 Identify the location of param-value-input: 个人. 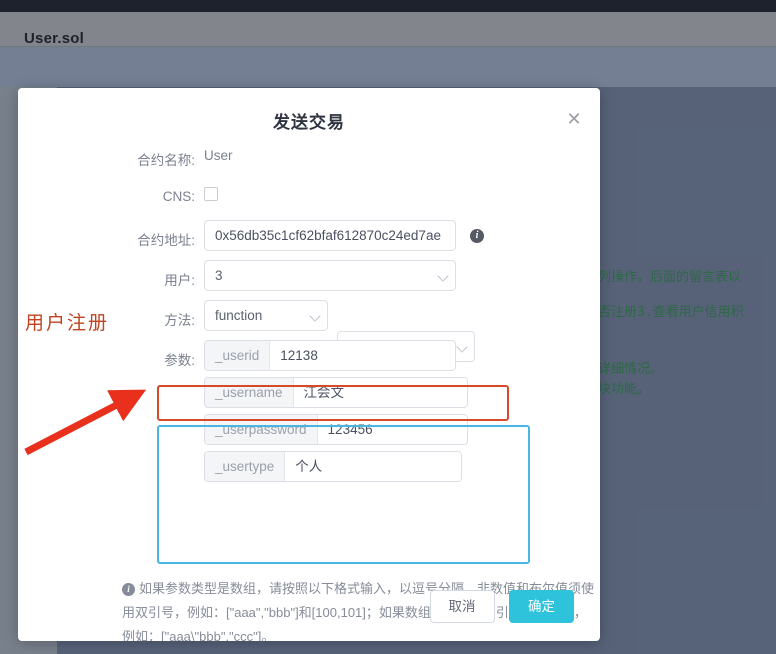
(373, 466).